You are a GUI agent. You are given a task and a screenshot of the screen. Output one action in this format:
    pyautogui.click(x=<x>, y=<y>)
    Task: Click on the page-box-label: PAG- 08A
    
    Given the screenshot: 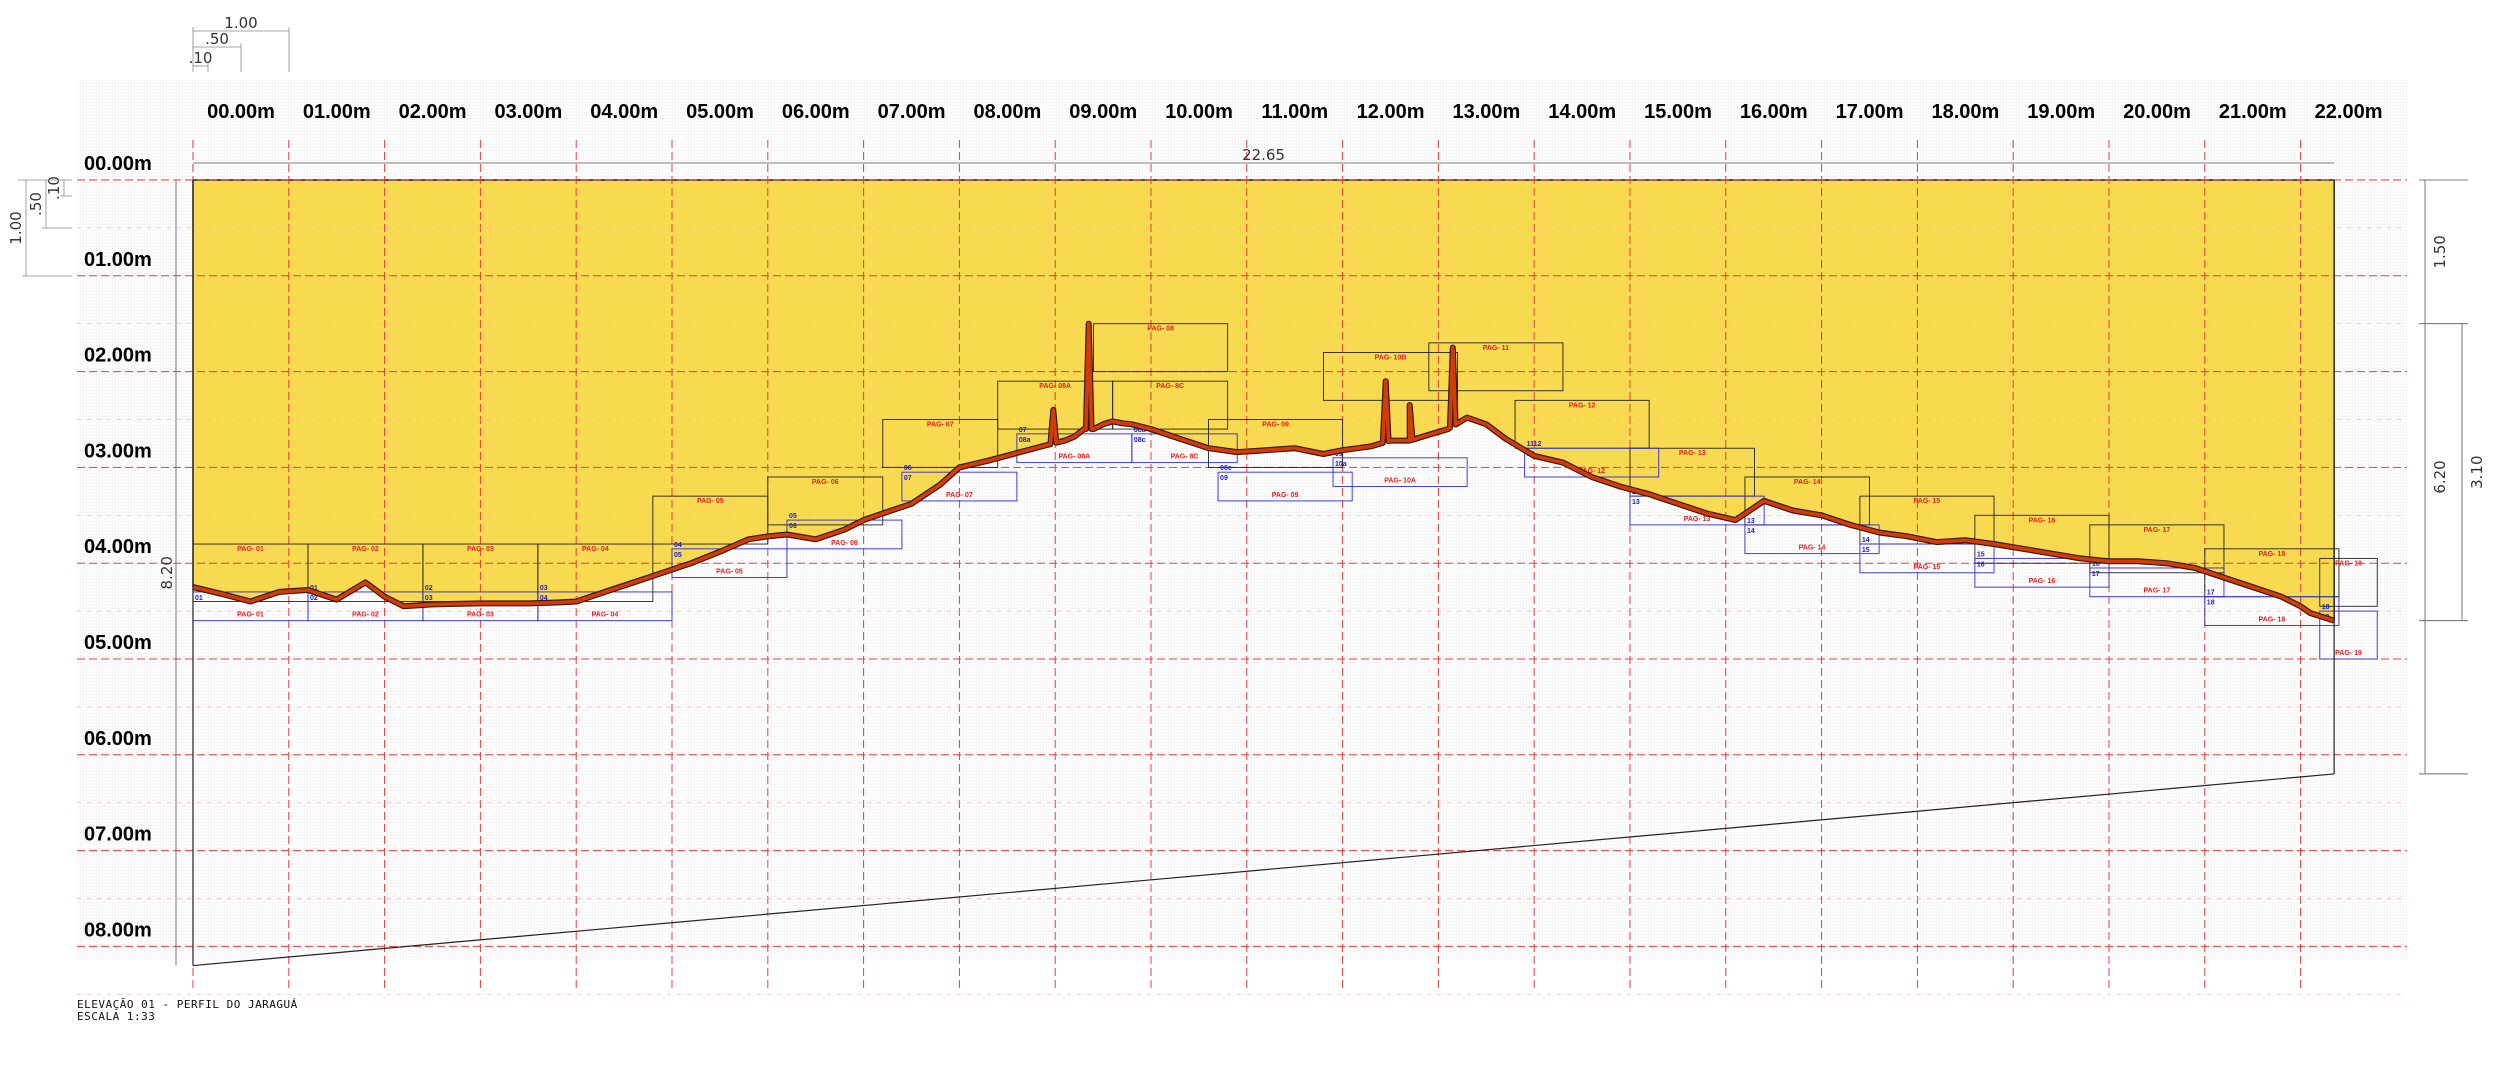 What is the action you would take?
    pyautogui.click(x=1055, y=386)
    